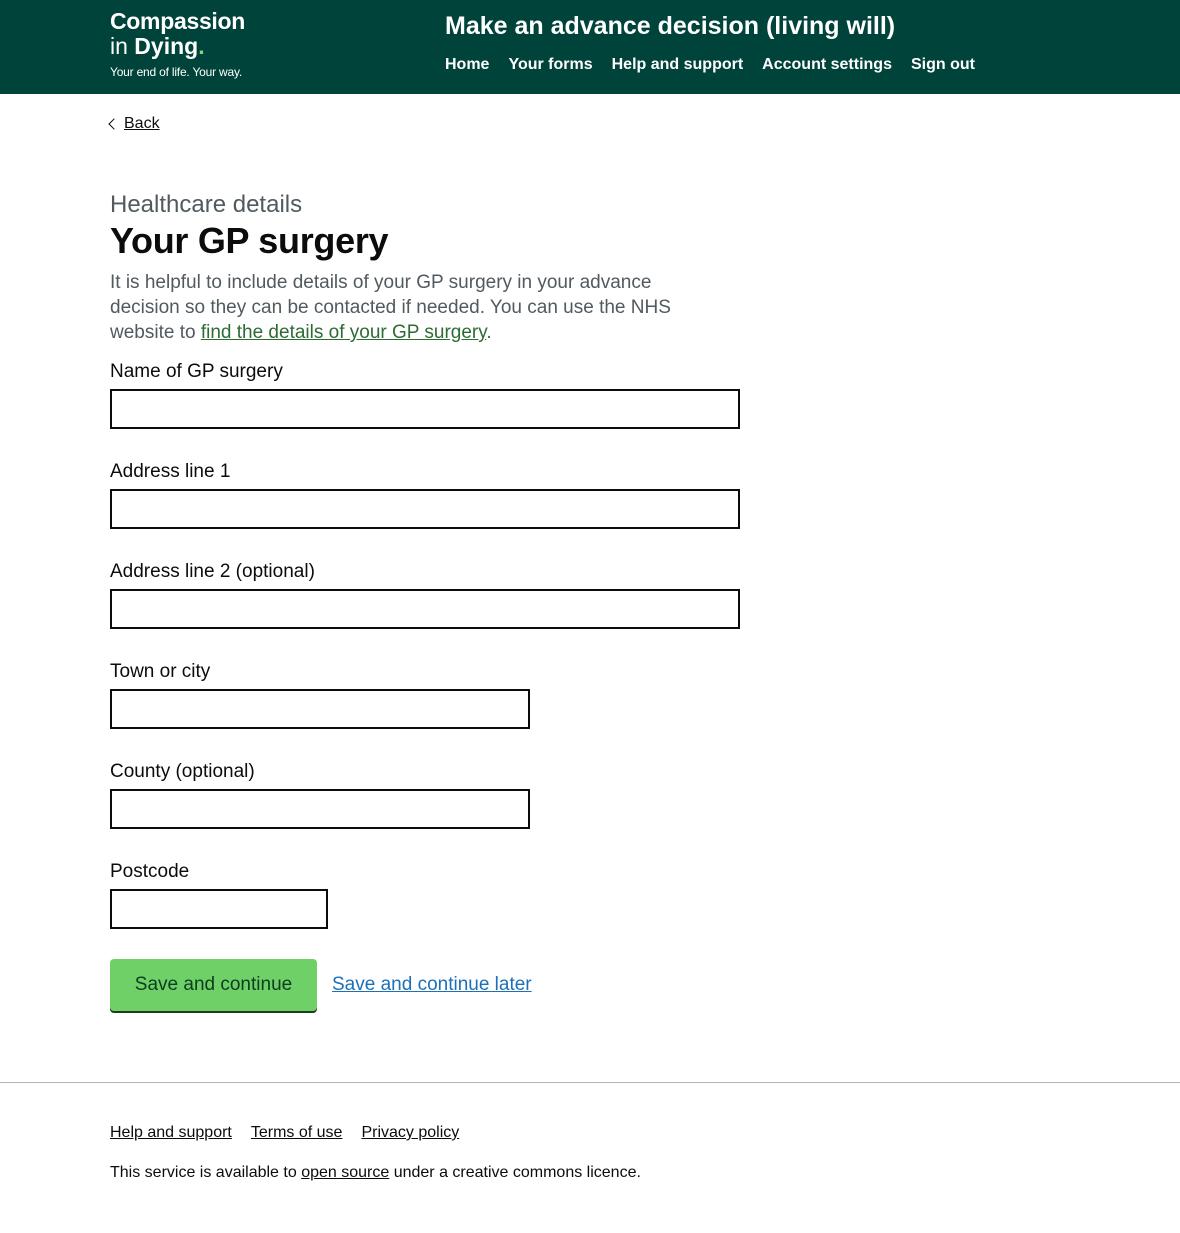 Image resolution: width=1180 pixels, height=1233 pixels. I want to click on field-county: County (optional), so click(320, 794).